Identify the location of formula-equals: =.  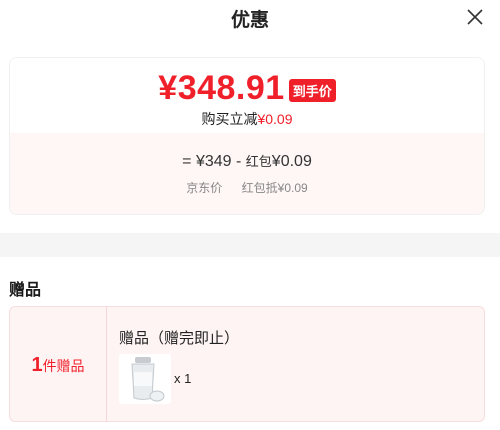
(187, 161).